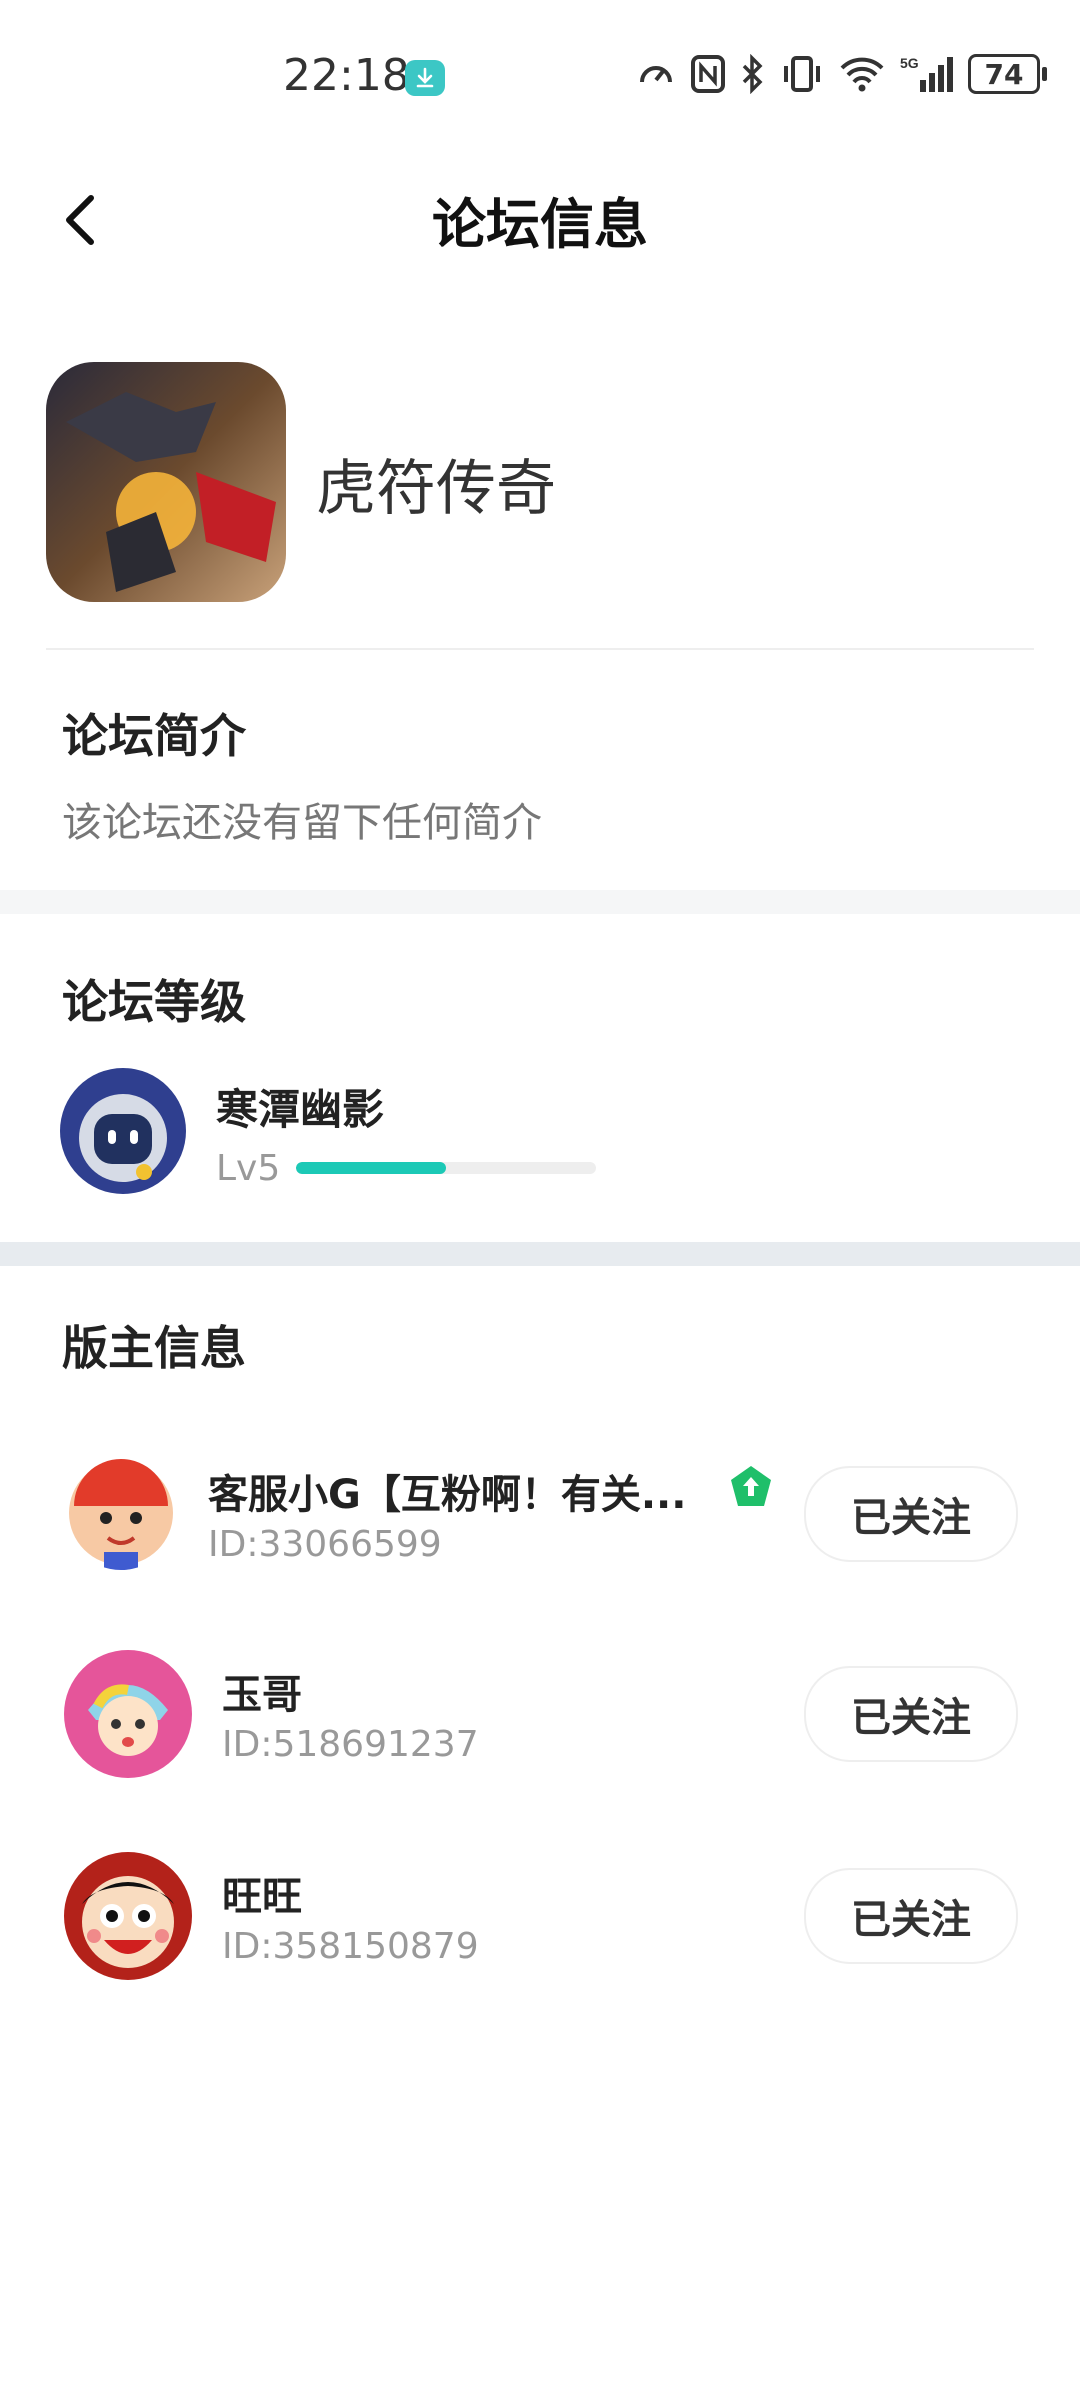 The width and height of the screenshot is (1080, 2400). Describe the element at coordinates (436, 489) in the screenshot. I see `forum-name: 虎符传奇` at that location.